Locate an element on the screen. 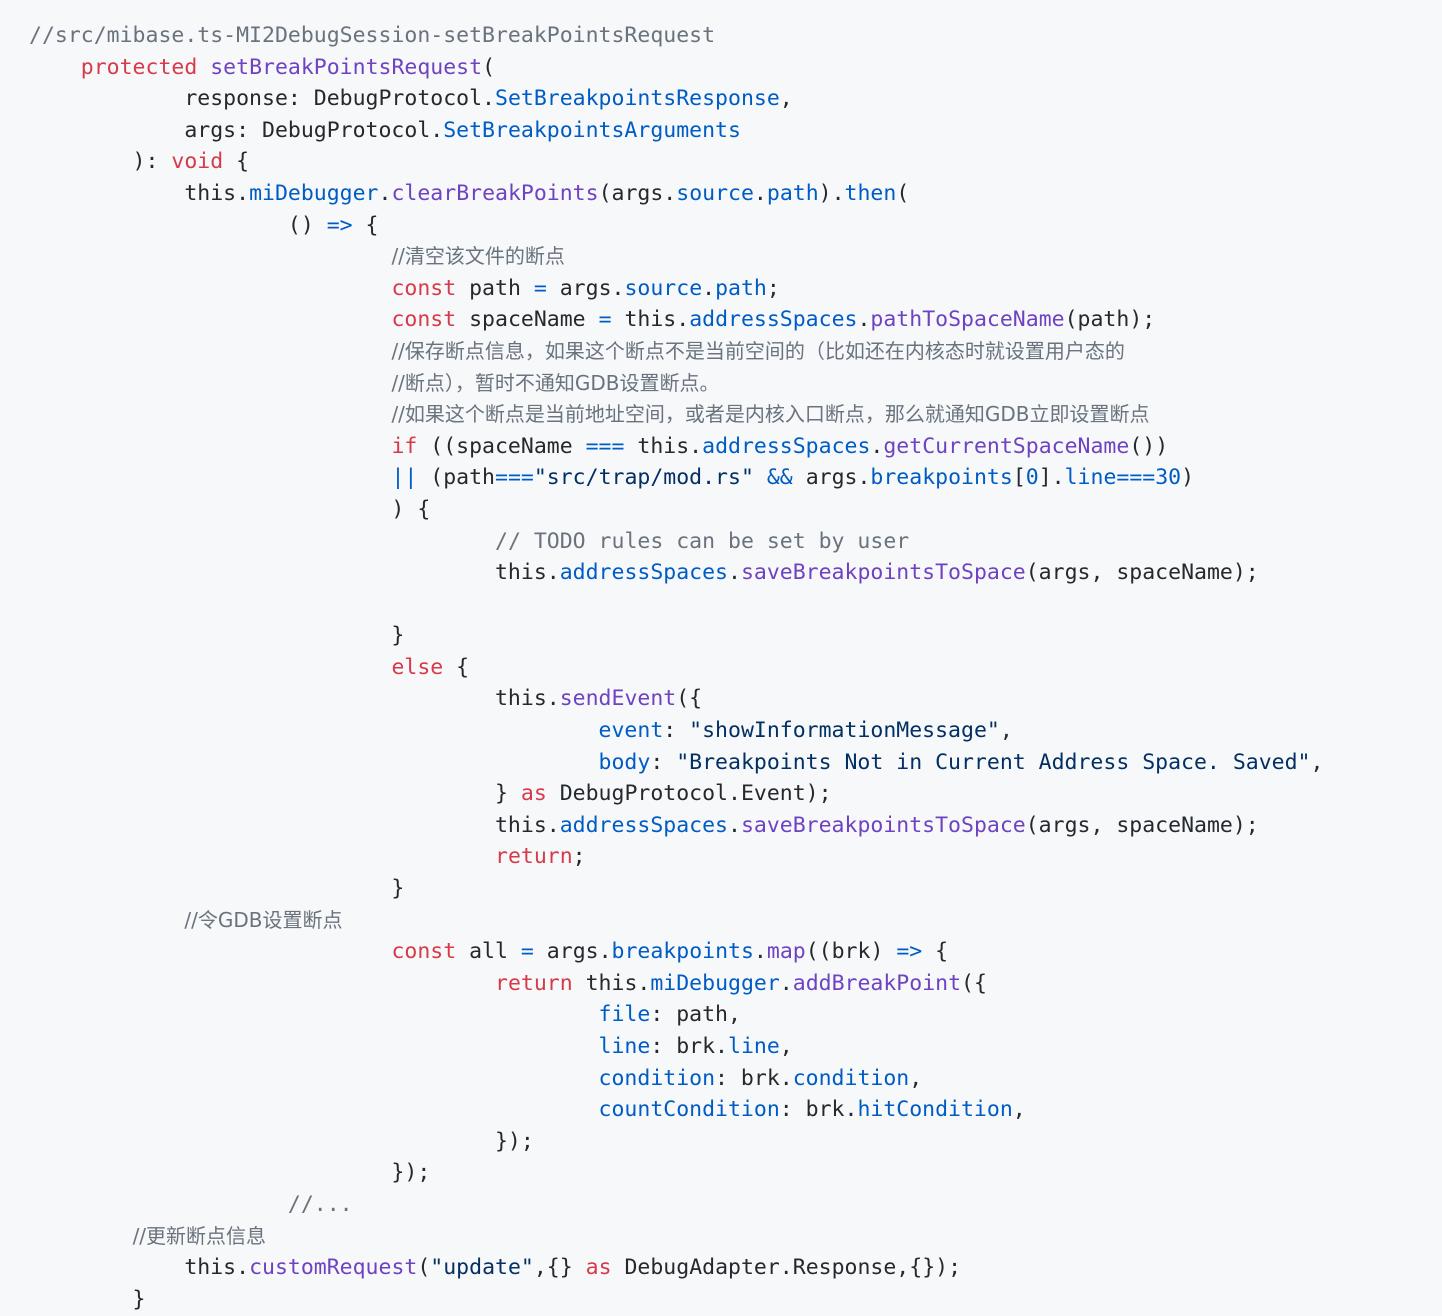 The height and width of the screenshot is (1316, 1442). code-line: // TODO rules can be set by user is located at coordinates (676, 542).